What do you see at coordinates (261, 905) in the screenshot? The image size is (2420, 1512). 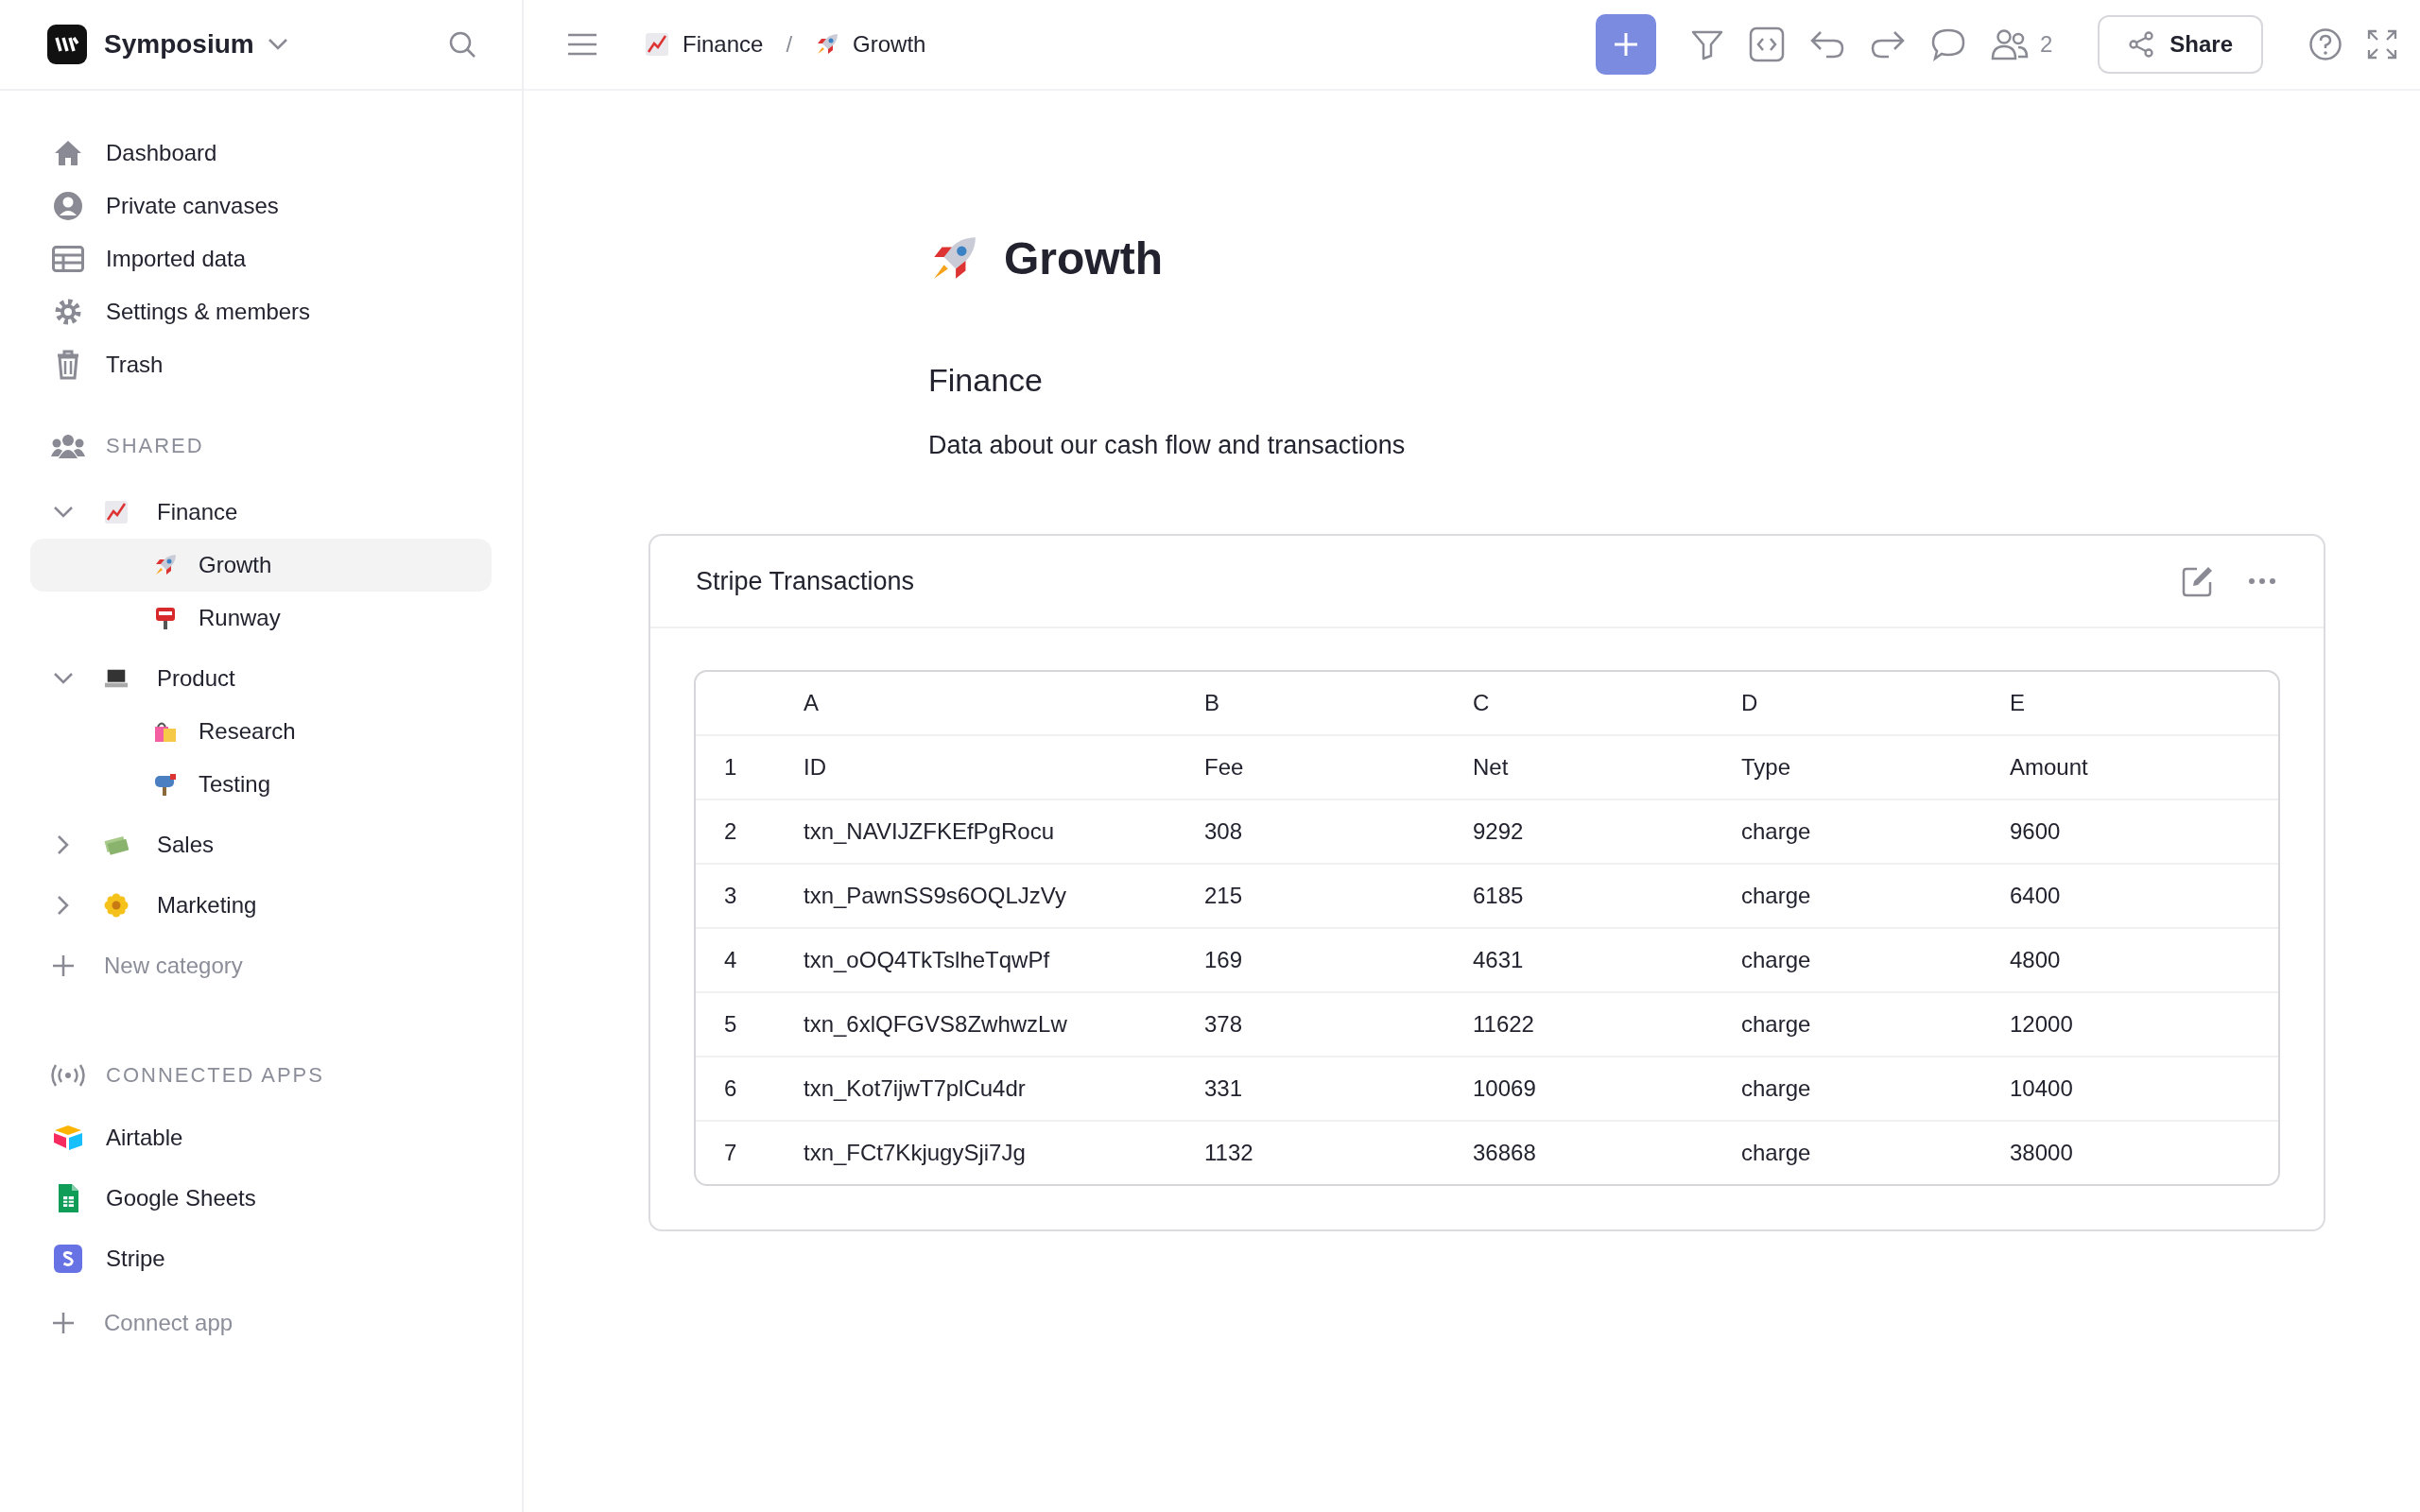 I see `category-item: Marketing` at bounding box center [261, 905].